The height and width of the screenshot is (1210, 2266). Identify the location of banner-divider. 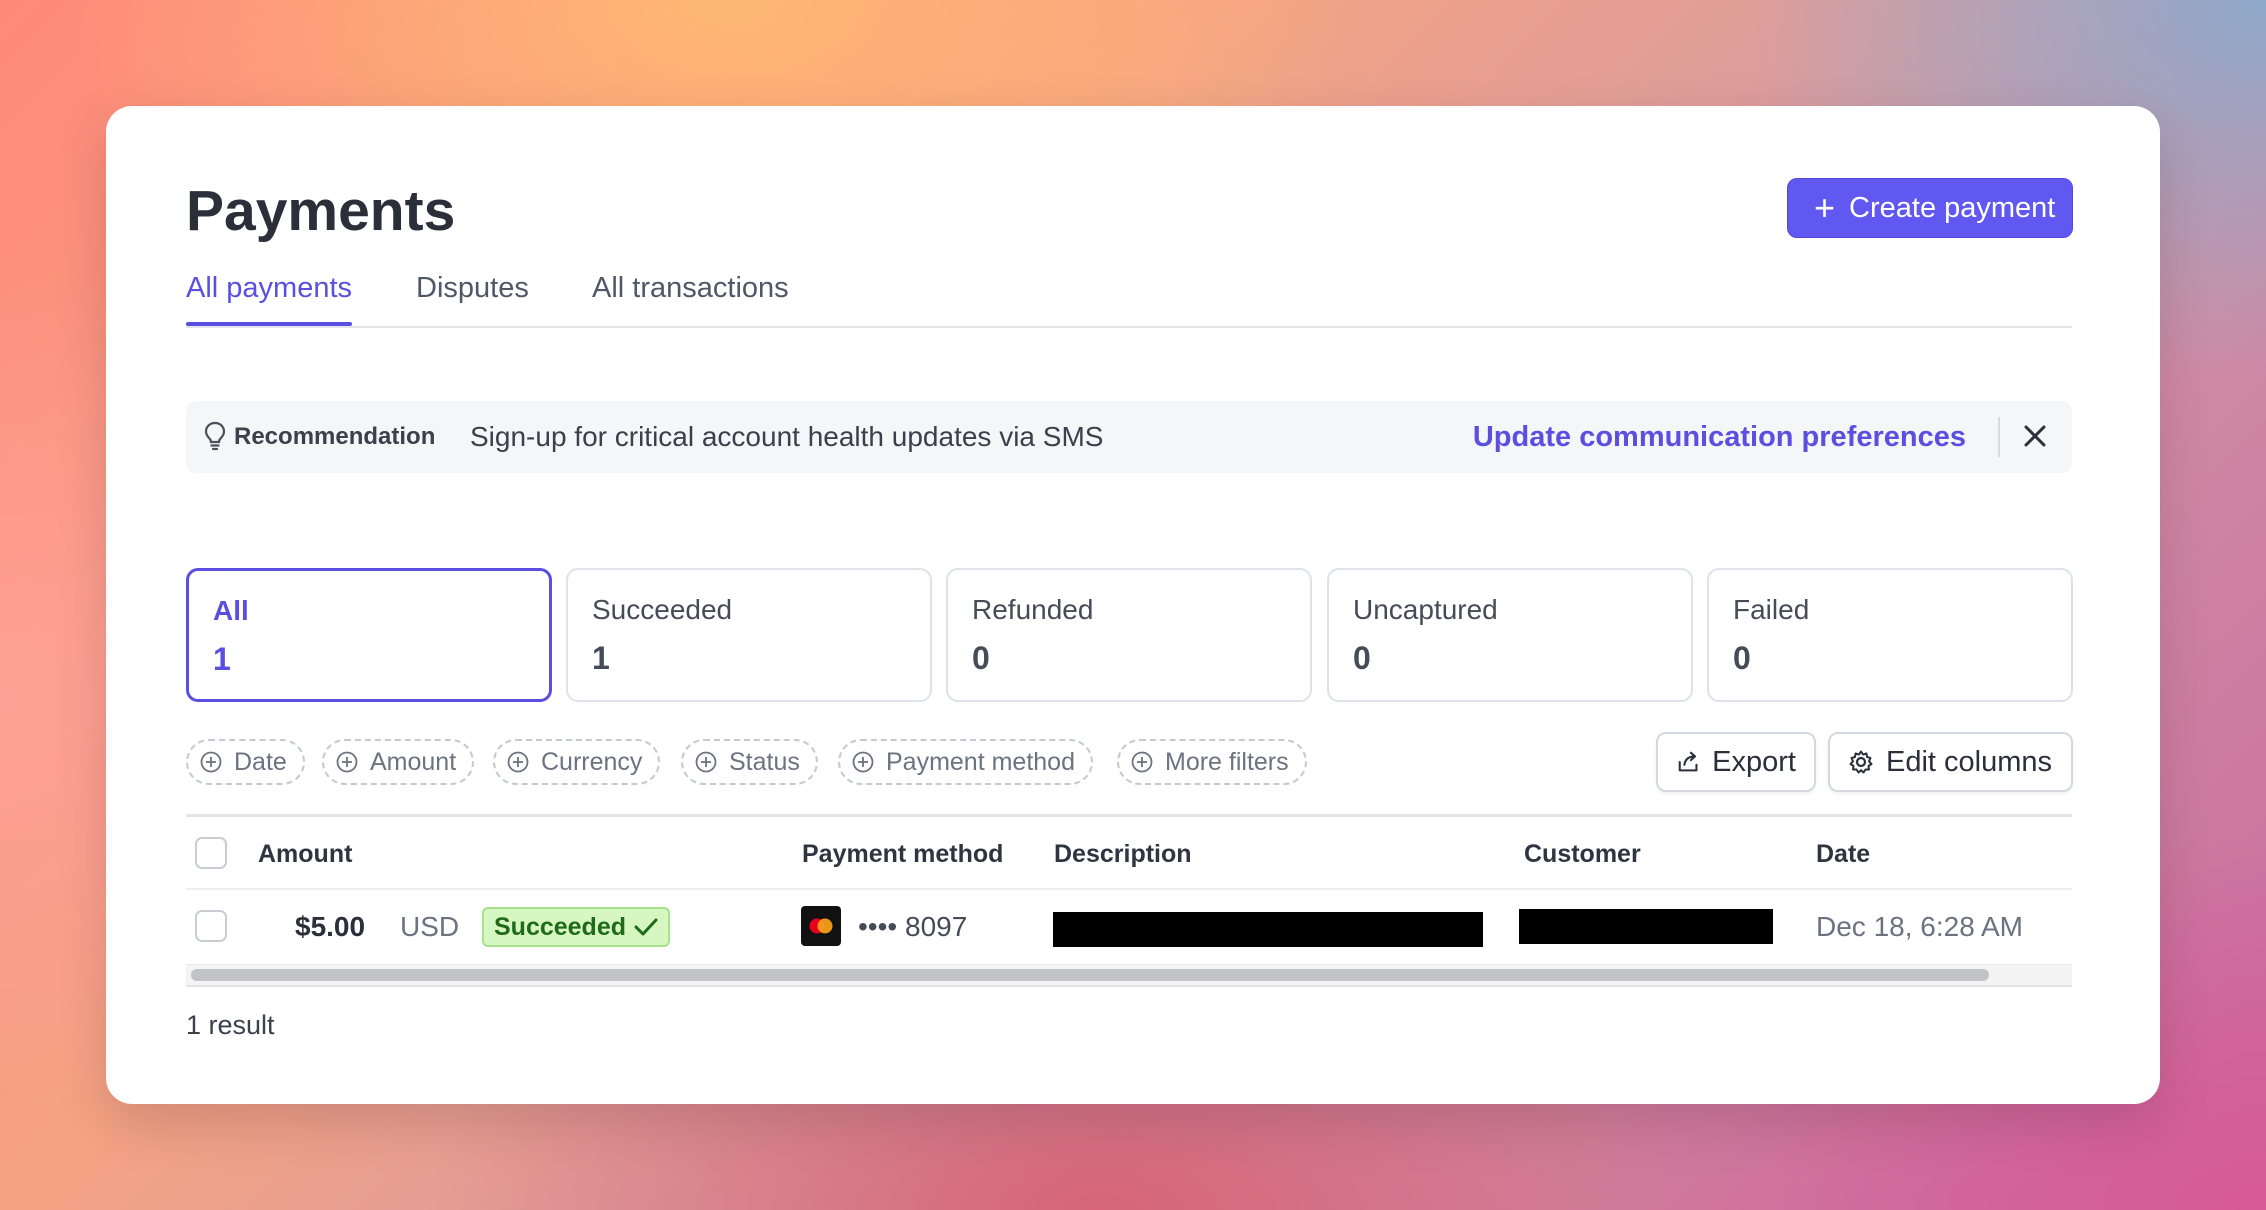
(1999, 437).